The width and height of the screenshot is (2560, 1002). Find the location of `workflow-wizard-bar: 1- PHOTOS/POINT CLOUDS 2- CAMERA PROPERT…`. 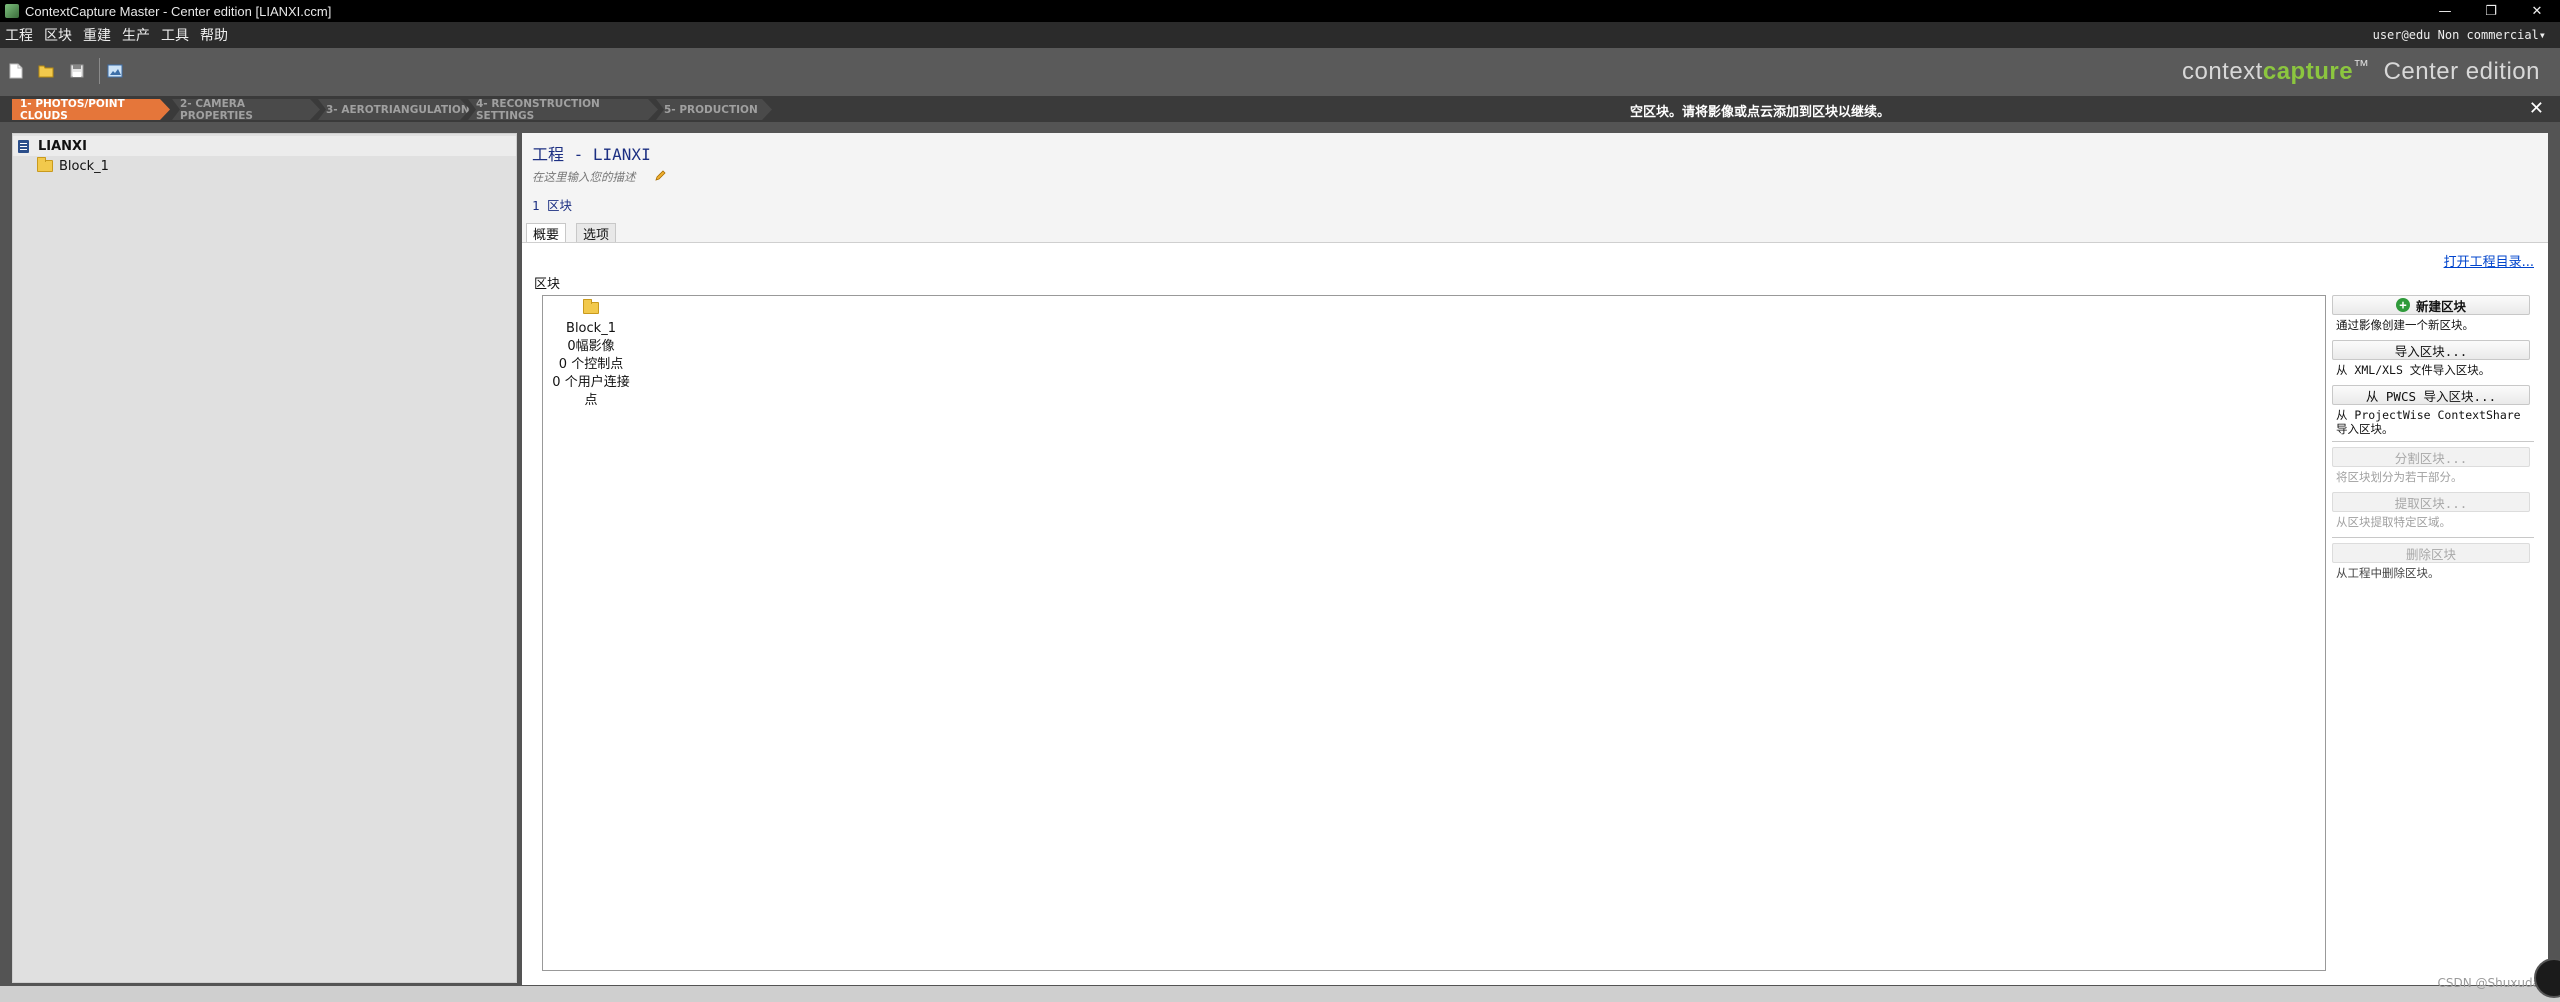

workflow-wizard-bar: 1- PHOTOS/POINT CLOUDS 2- CAMERA PROPERT… is located at coordinates (1280, 109).